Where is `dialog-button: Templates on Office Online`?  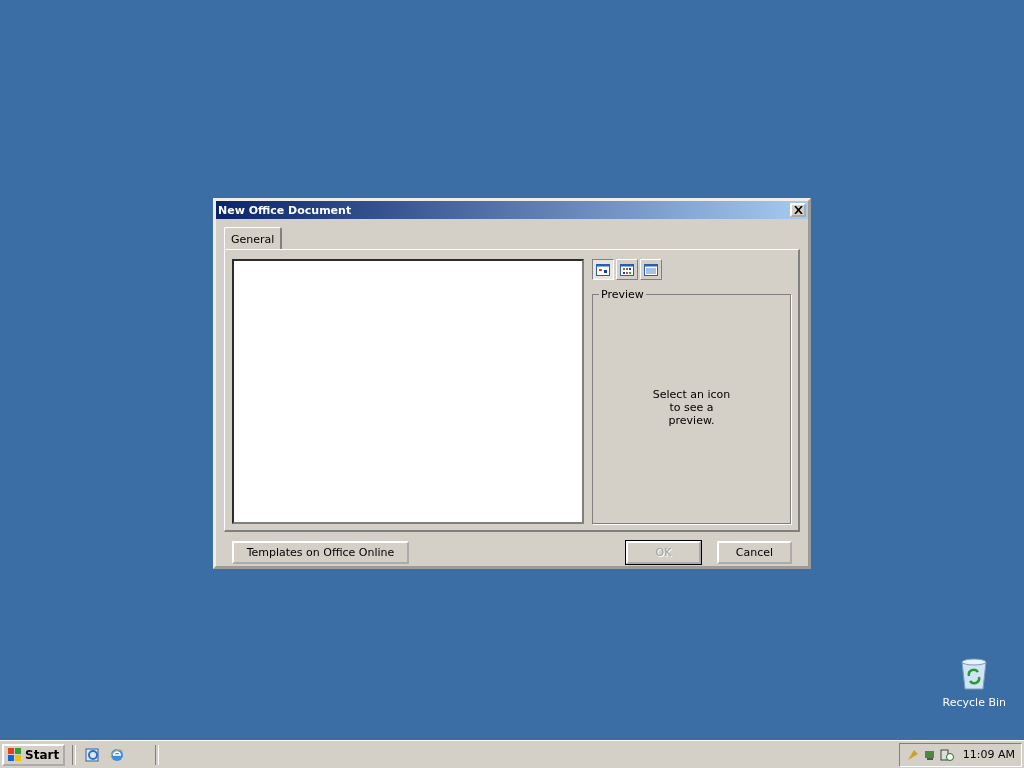 dialog-button: Templates on Office Online is located at coordinates (320, 552).